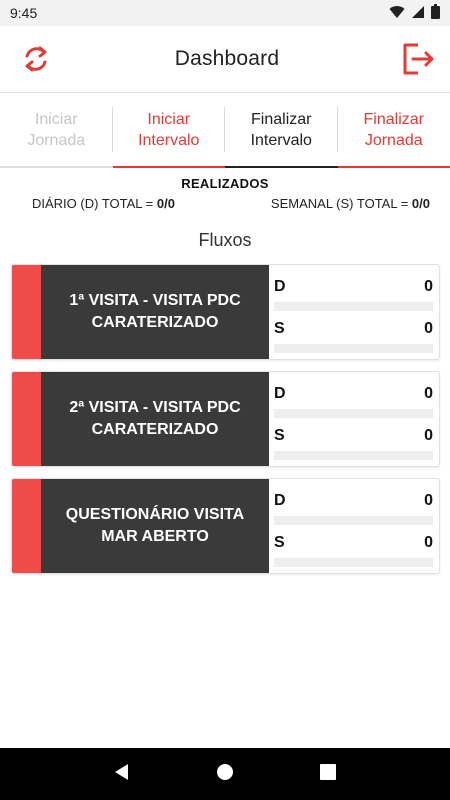 Image resolution: width=450 pixels, height=800 pixels. I want to click on status-time: 9:45, so click(24, 13).